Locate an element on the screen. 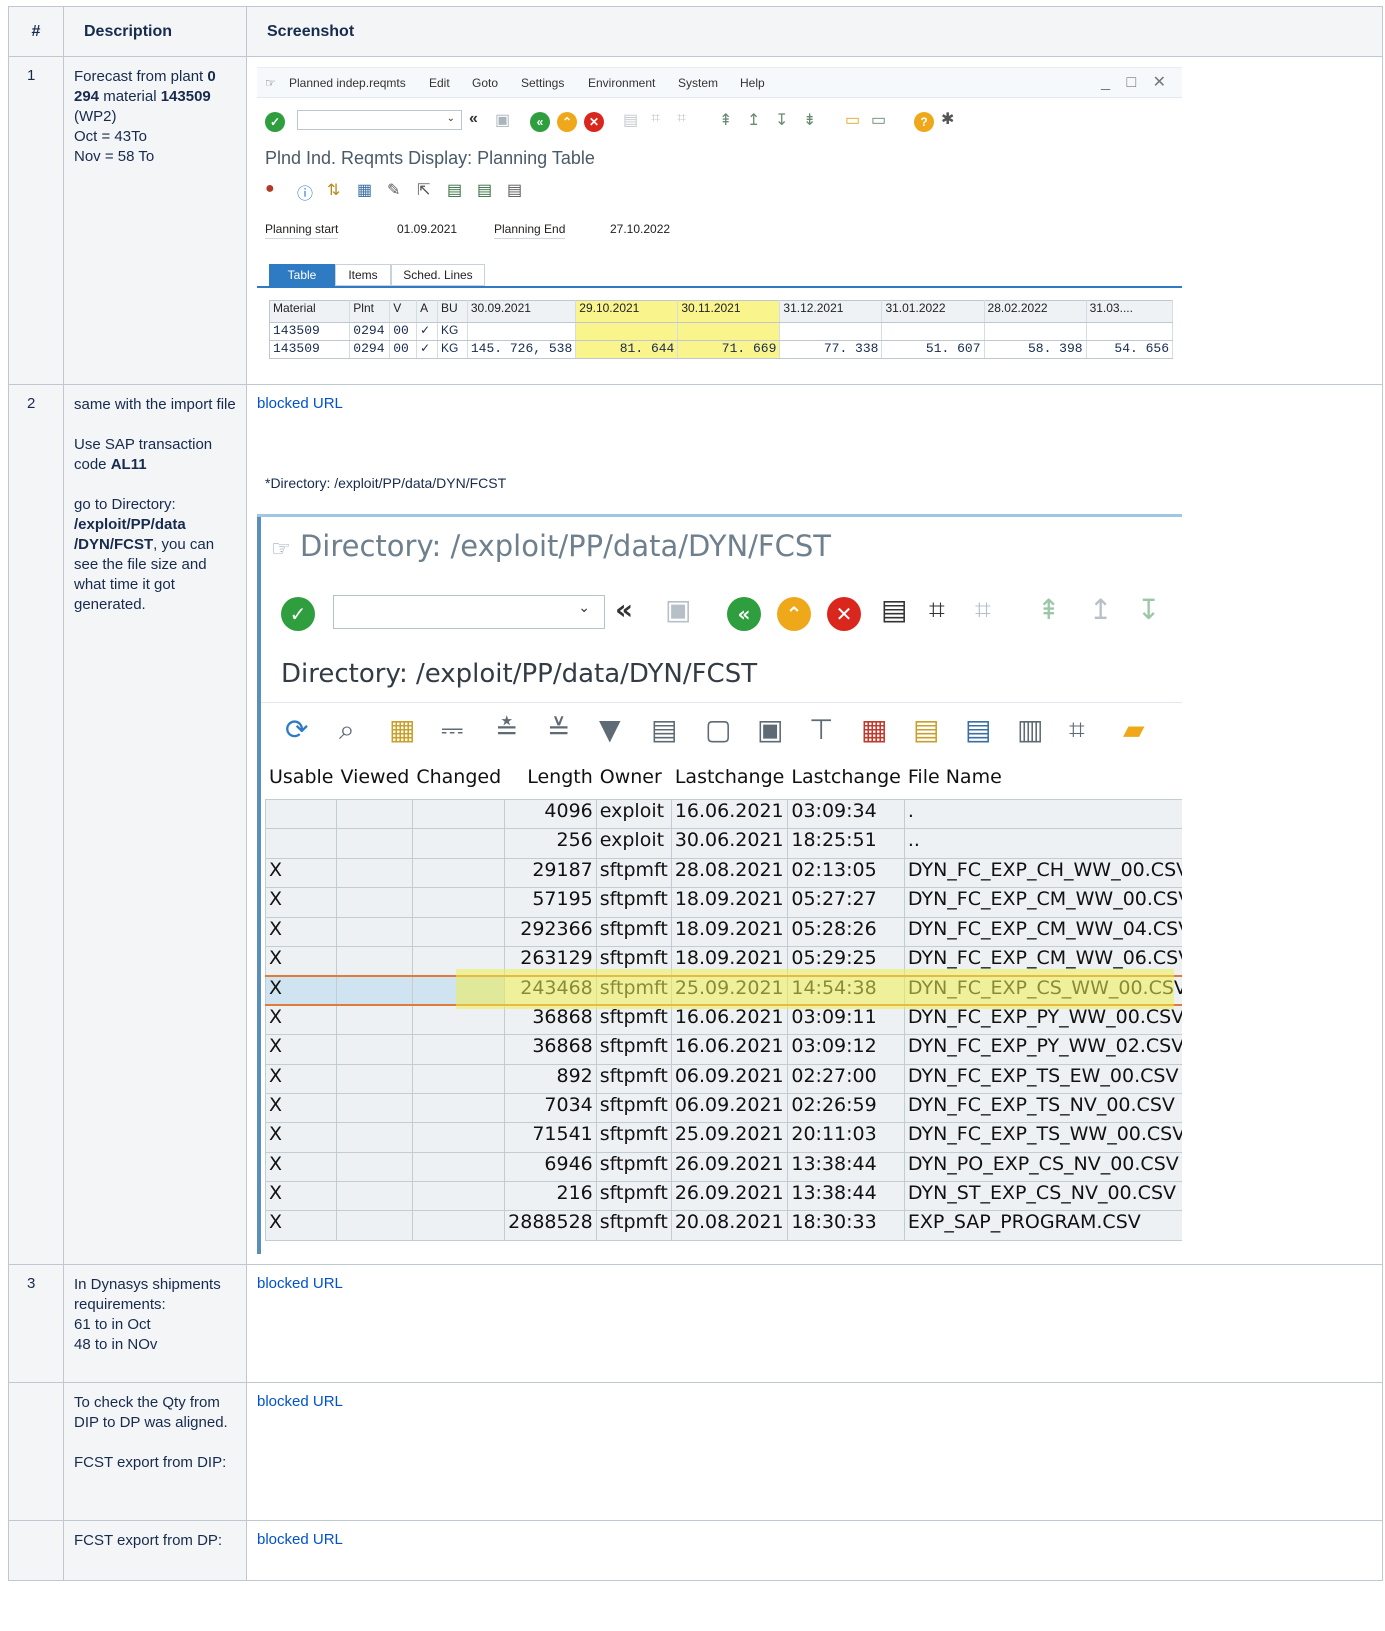 Image resolution: width=1385 pixels, height=1631 pixels. grid-cell: 05:27:27 is located at coordinates (846, 902).